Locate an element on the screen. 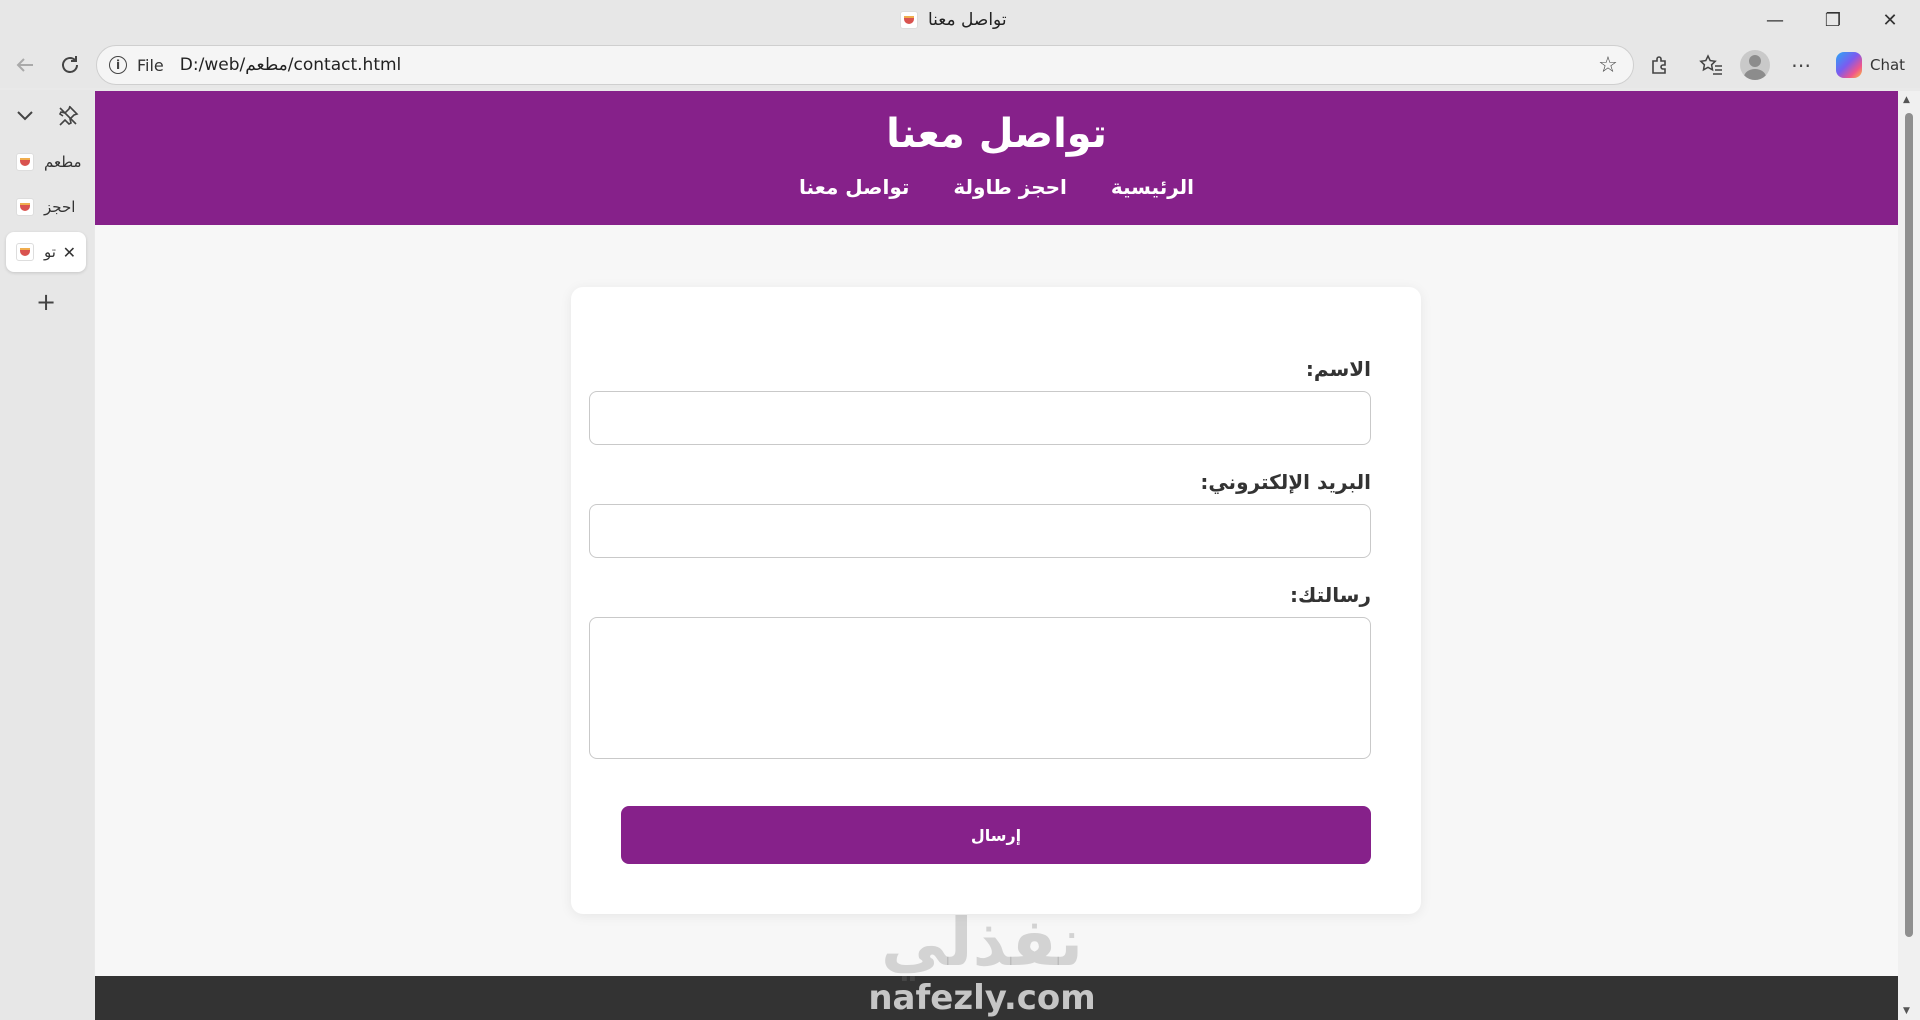  tab-label: مطعم is located at coordinates (63, 162).